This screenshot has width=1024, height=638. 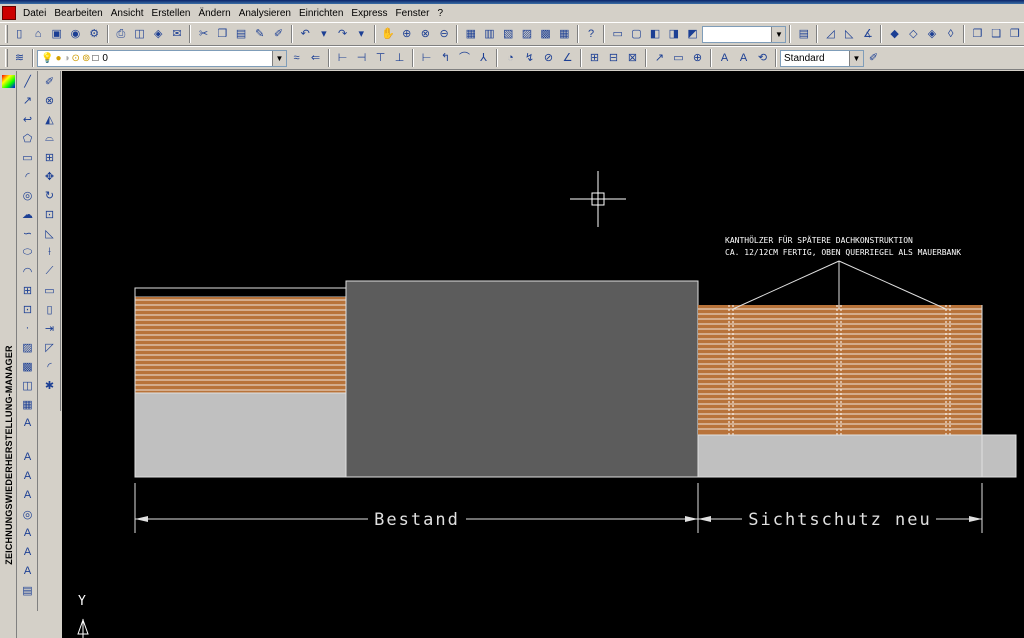 What do you see at coordinates (529, 58) in the screenshot?
I see `dim-jogged-icon: ↯` at bounding box center [529, 58].